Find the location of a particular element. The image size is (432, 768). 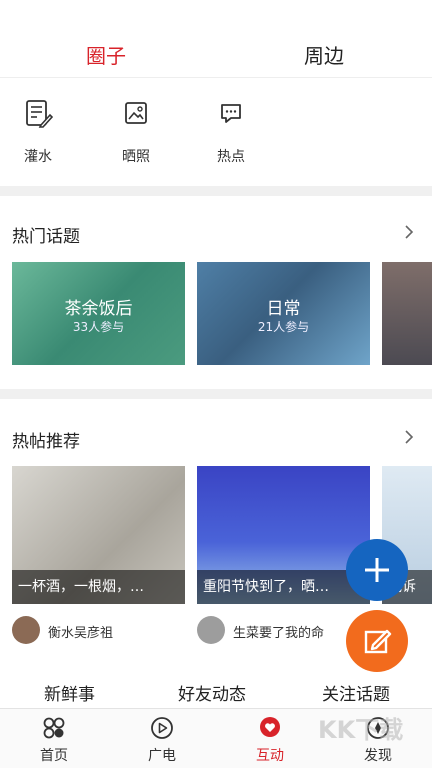

hot-posts-title: 热帖推荐 is located at coordinates (46, 442).